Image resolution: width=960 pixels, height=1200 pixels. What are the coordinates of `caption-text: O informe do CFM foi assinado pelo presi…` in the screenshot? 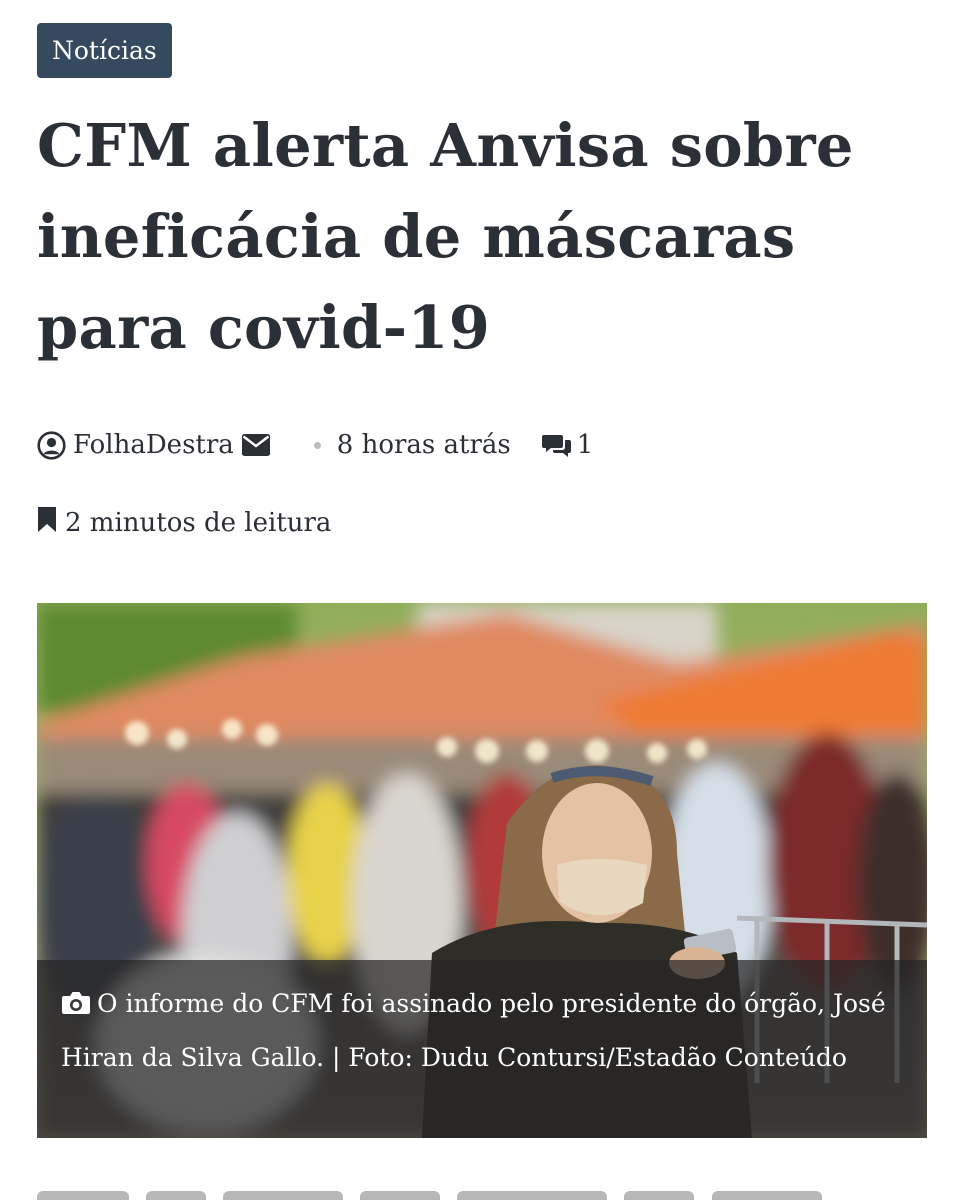 It's located at (473, 1030).